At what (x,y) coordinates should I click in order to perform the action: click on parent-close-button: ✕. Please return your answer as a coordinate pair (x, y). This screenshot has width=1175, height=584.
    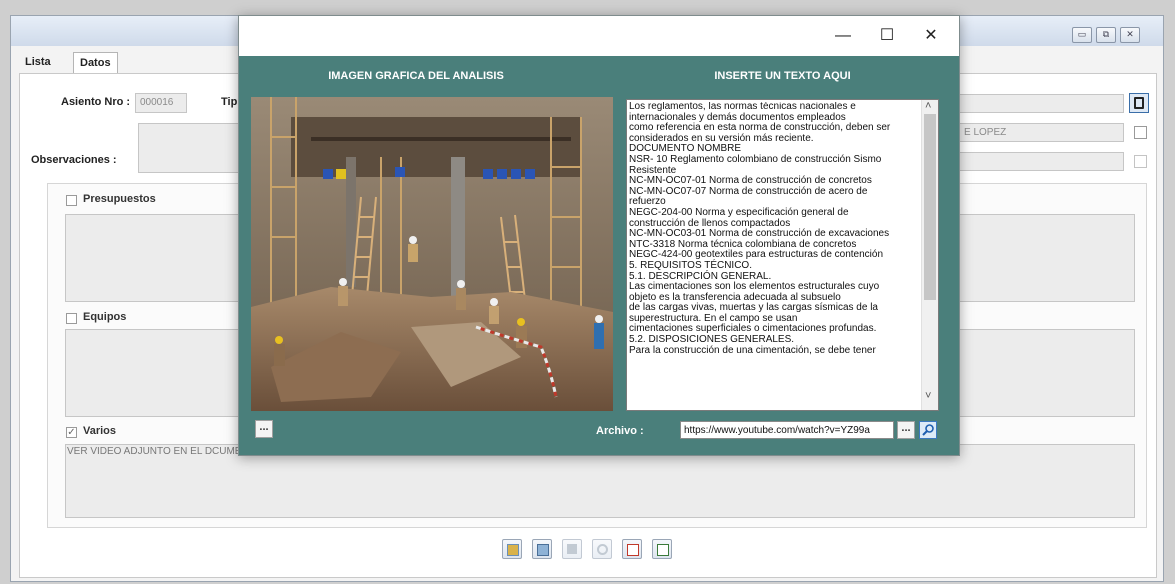
    Looking at the image, I should click on (1130, 35).